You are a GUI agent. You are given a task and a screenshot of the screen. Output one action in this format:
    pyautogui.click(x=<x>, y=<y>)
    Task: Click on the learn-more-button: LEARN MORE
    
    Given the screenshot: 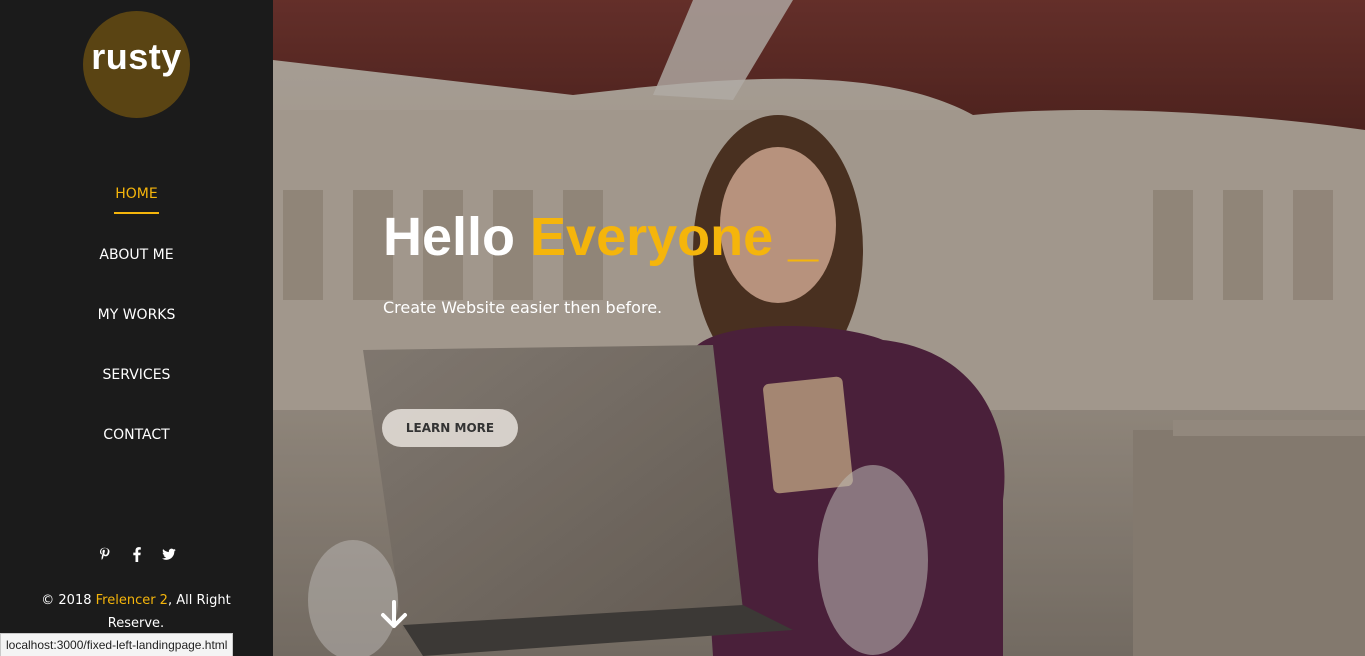 What is the action you would take?
    pyautogui.click(x=450, y=428)
    